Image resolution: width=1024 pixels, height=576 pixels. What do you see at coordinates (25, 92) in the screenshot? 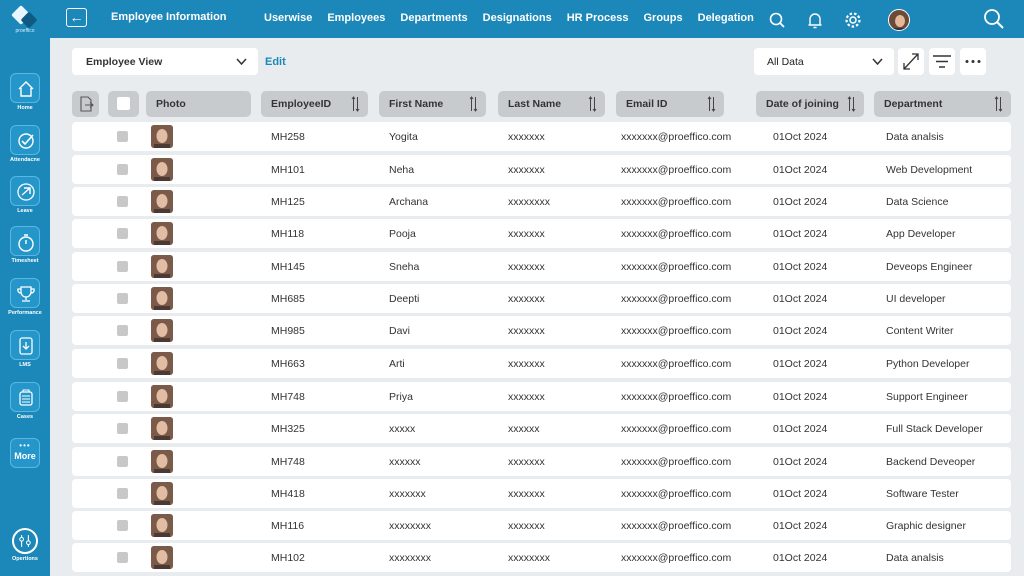
I see `sidebar-item-home: Home` at bounding box center [25, 92].